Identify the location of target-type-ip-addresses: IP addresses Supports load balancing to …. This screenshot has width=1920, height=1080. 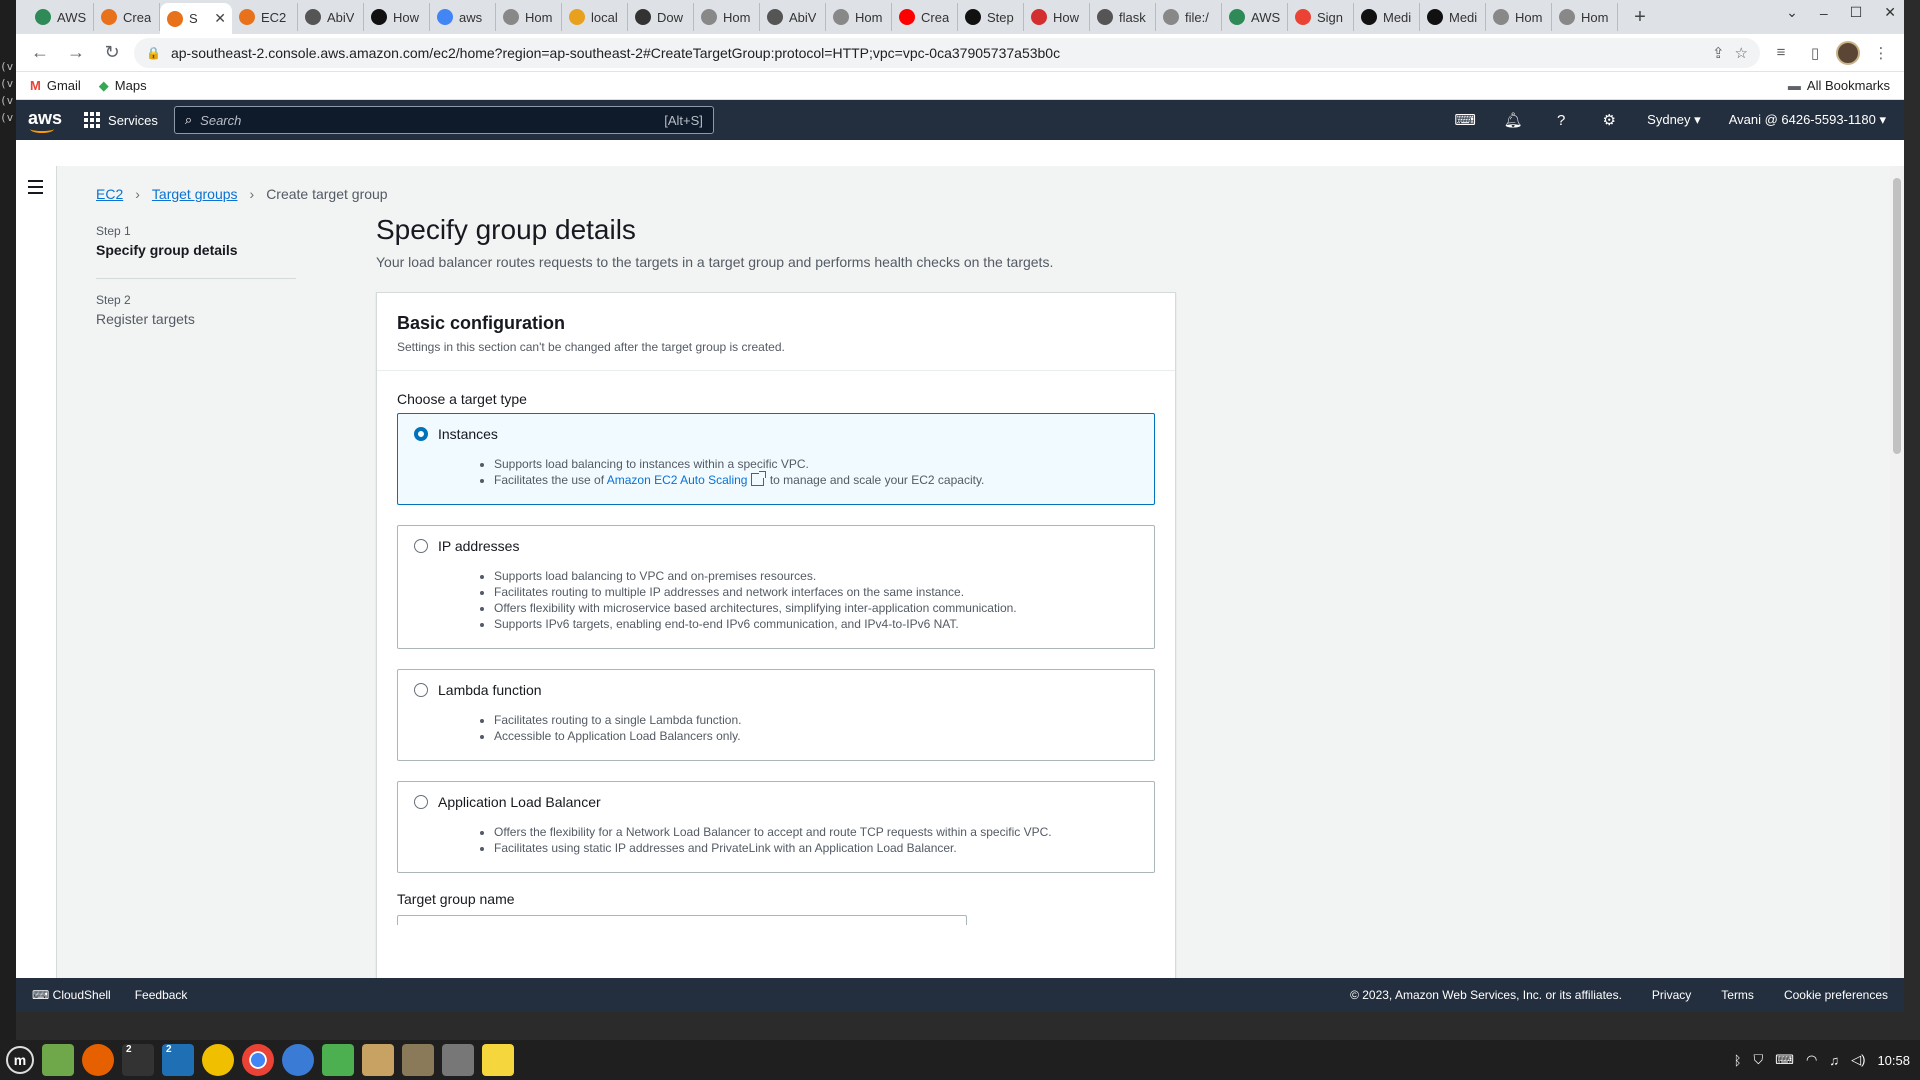
(776, 587).